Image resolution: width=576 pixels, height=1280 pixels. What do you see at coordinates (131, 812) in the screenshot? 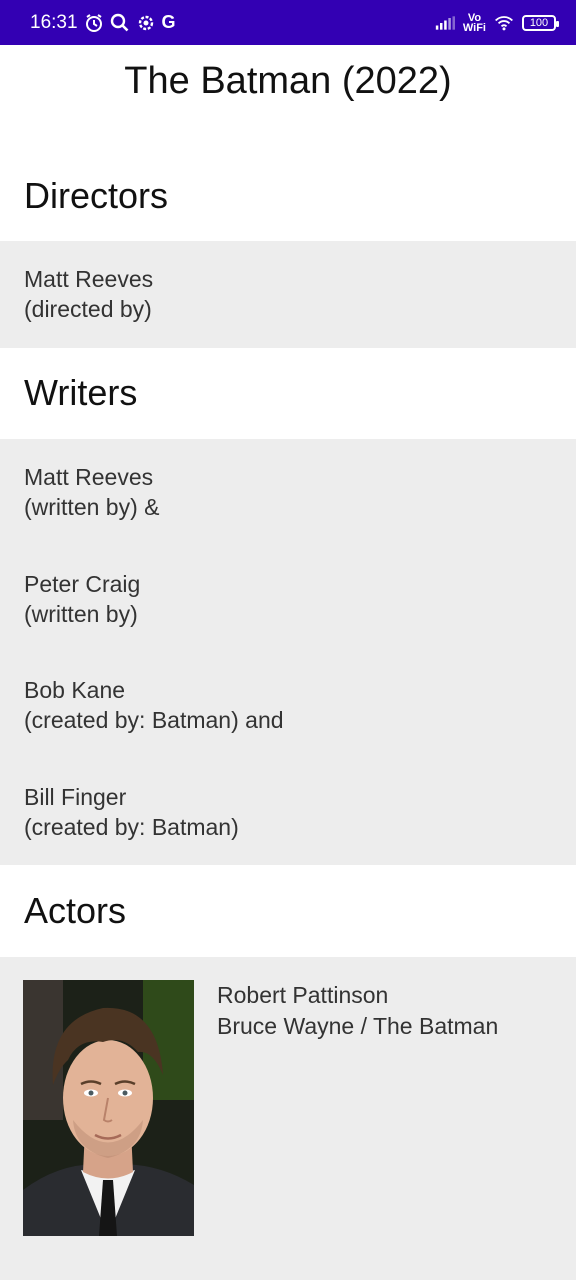
I see `writer-item: Bill Finger (created by: Batman)` at bounding box center [131, 812].